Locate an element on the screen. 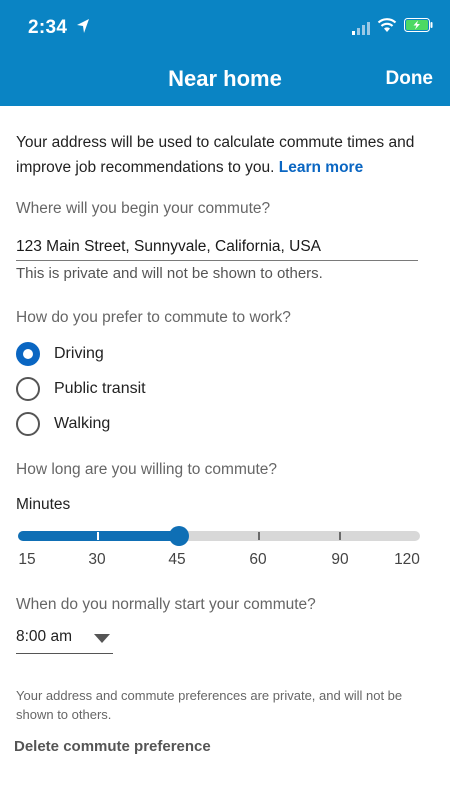  commute-mode-label: How do you prefer to commute to work? is located at coordinates (153, 317).